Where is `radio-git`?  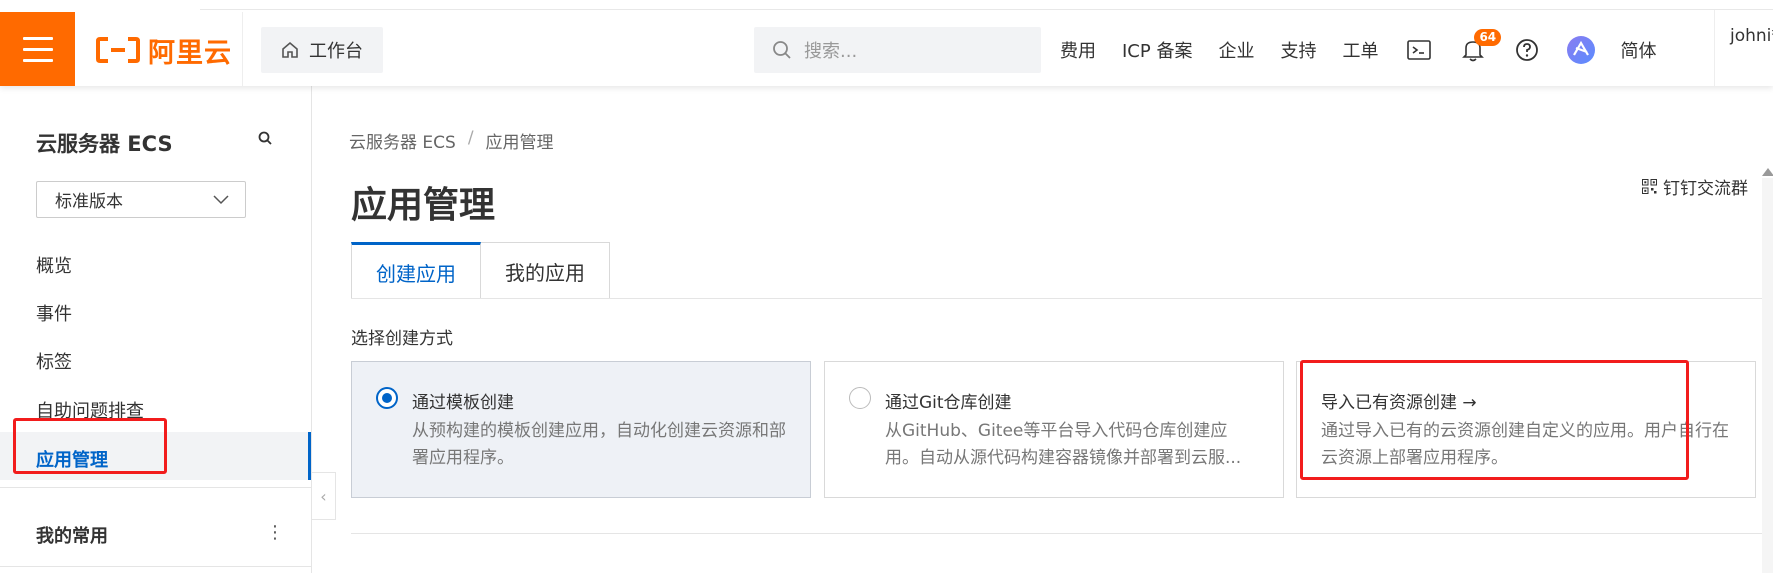 radio-git is located at coordinates (860, 398).